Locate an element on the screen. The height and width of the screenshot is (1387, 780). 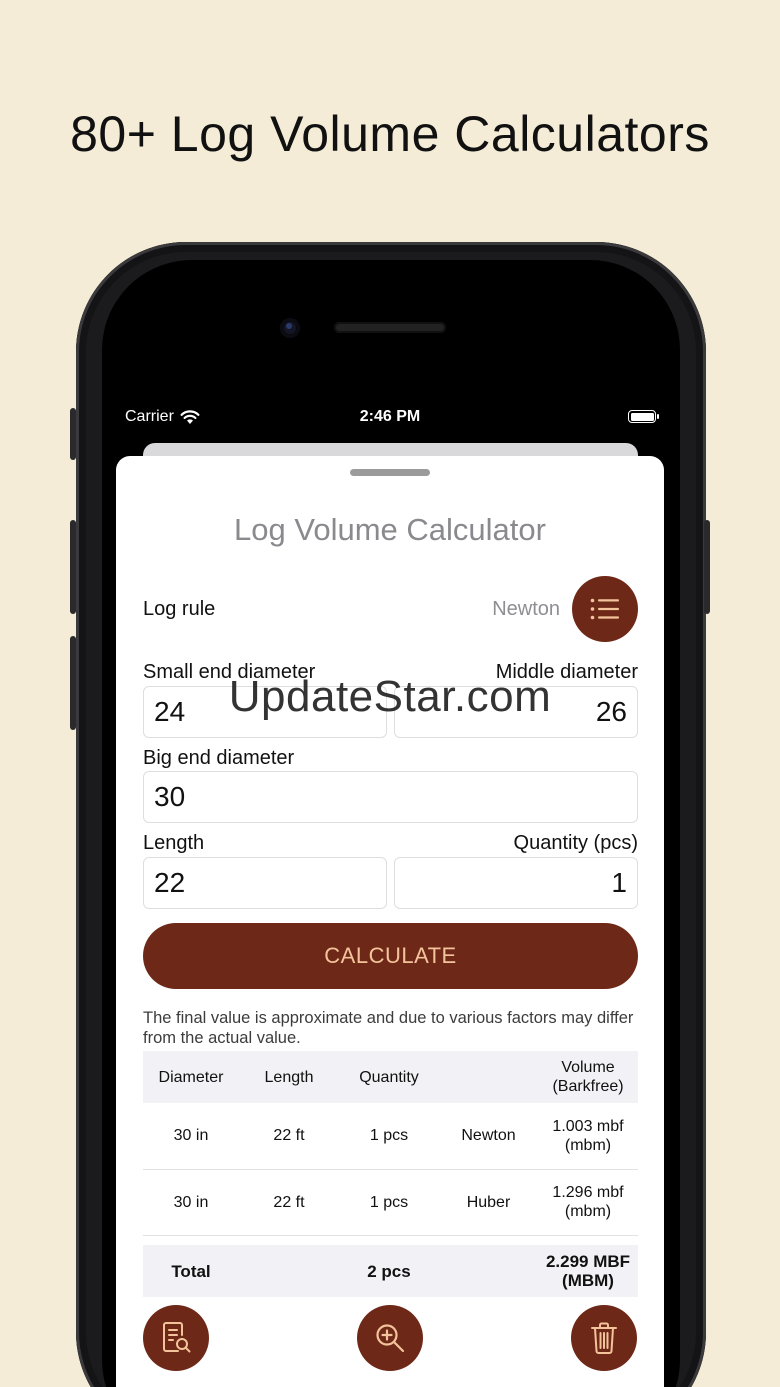
column-header-quantity: Quantity is located at coordinates (389, 1077).